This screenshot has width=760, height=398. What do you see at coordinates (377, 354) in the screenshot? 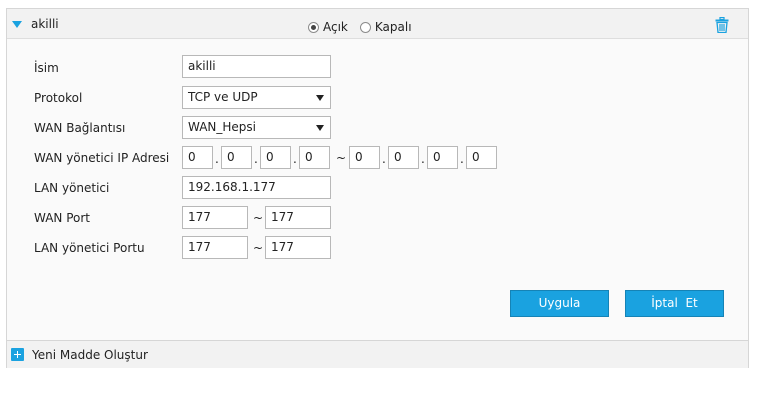
I see `new-item-bar: Yeni Madde Oluştur` at bounding box center [377, 354].